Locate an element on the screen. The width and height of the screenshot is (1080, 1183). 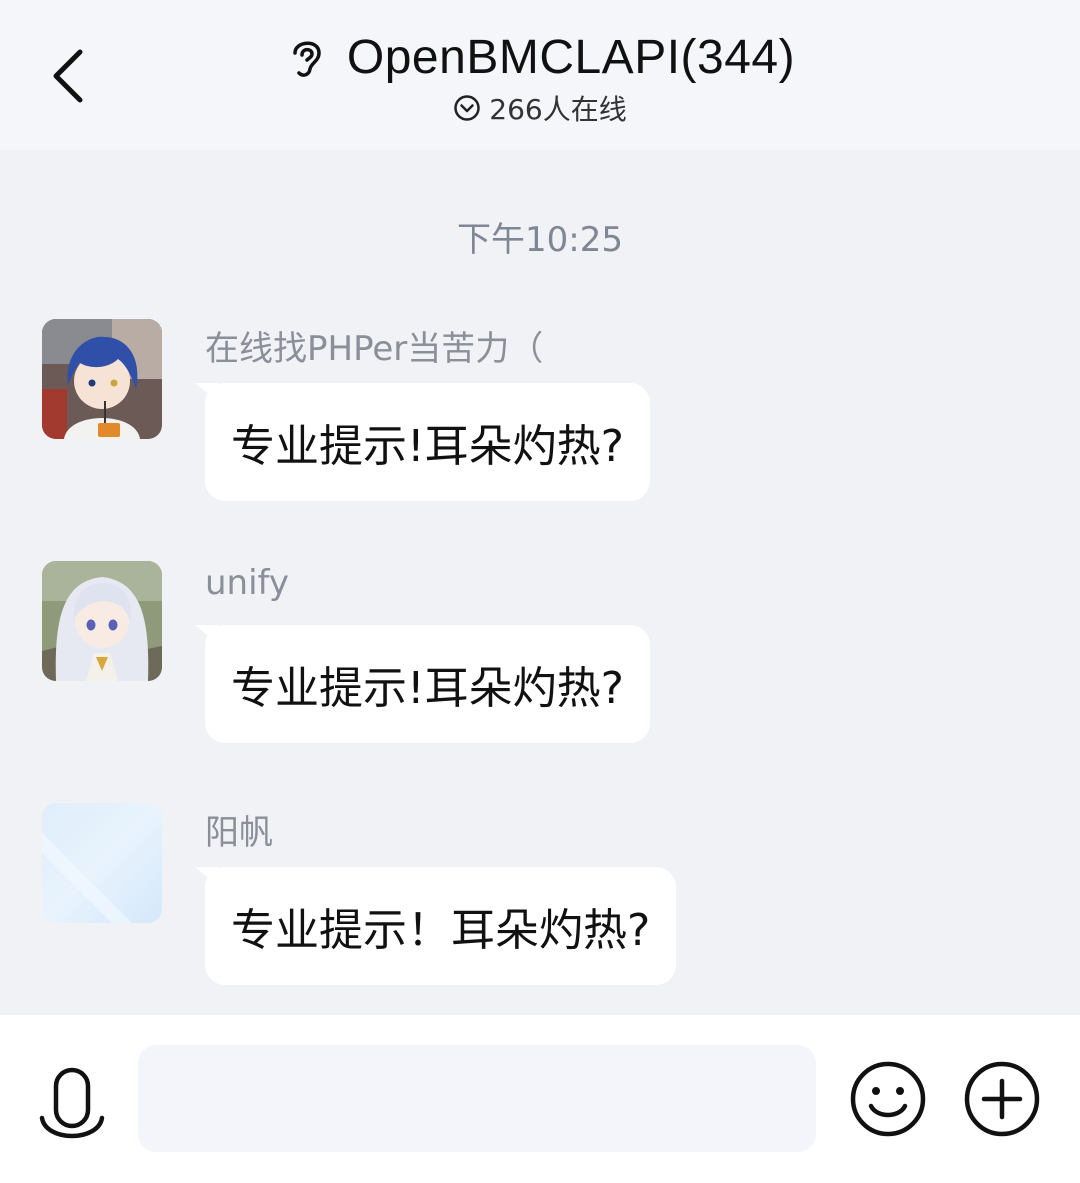
message-text: 专业提示！耳朵灼热? is located at coordinates (441, 930).